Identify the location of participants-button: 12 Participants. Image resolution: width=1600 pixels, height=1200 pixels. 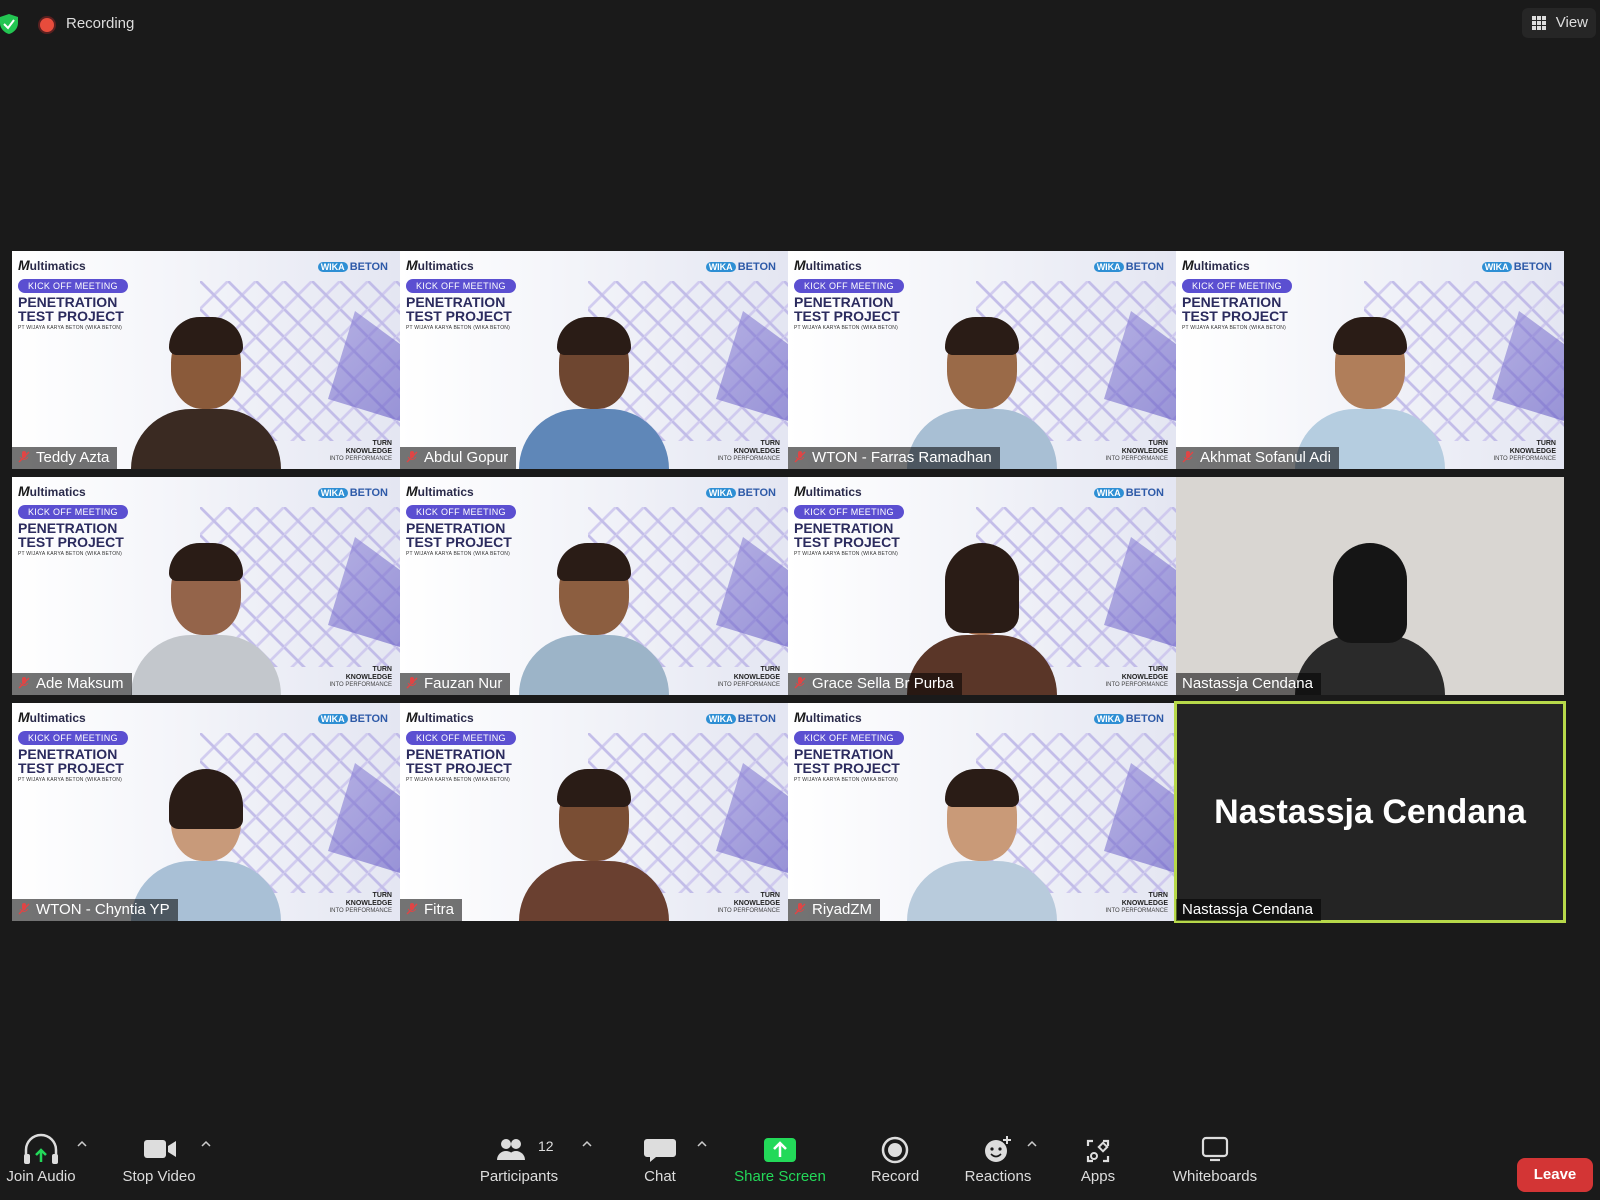
(519, 1163).